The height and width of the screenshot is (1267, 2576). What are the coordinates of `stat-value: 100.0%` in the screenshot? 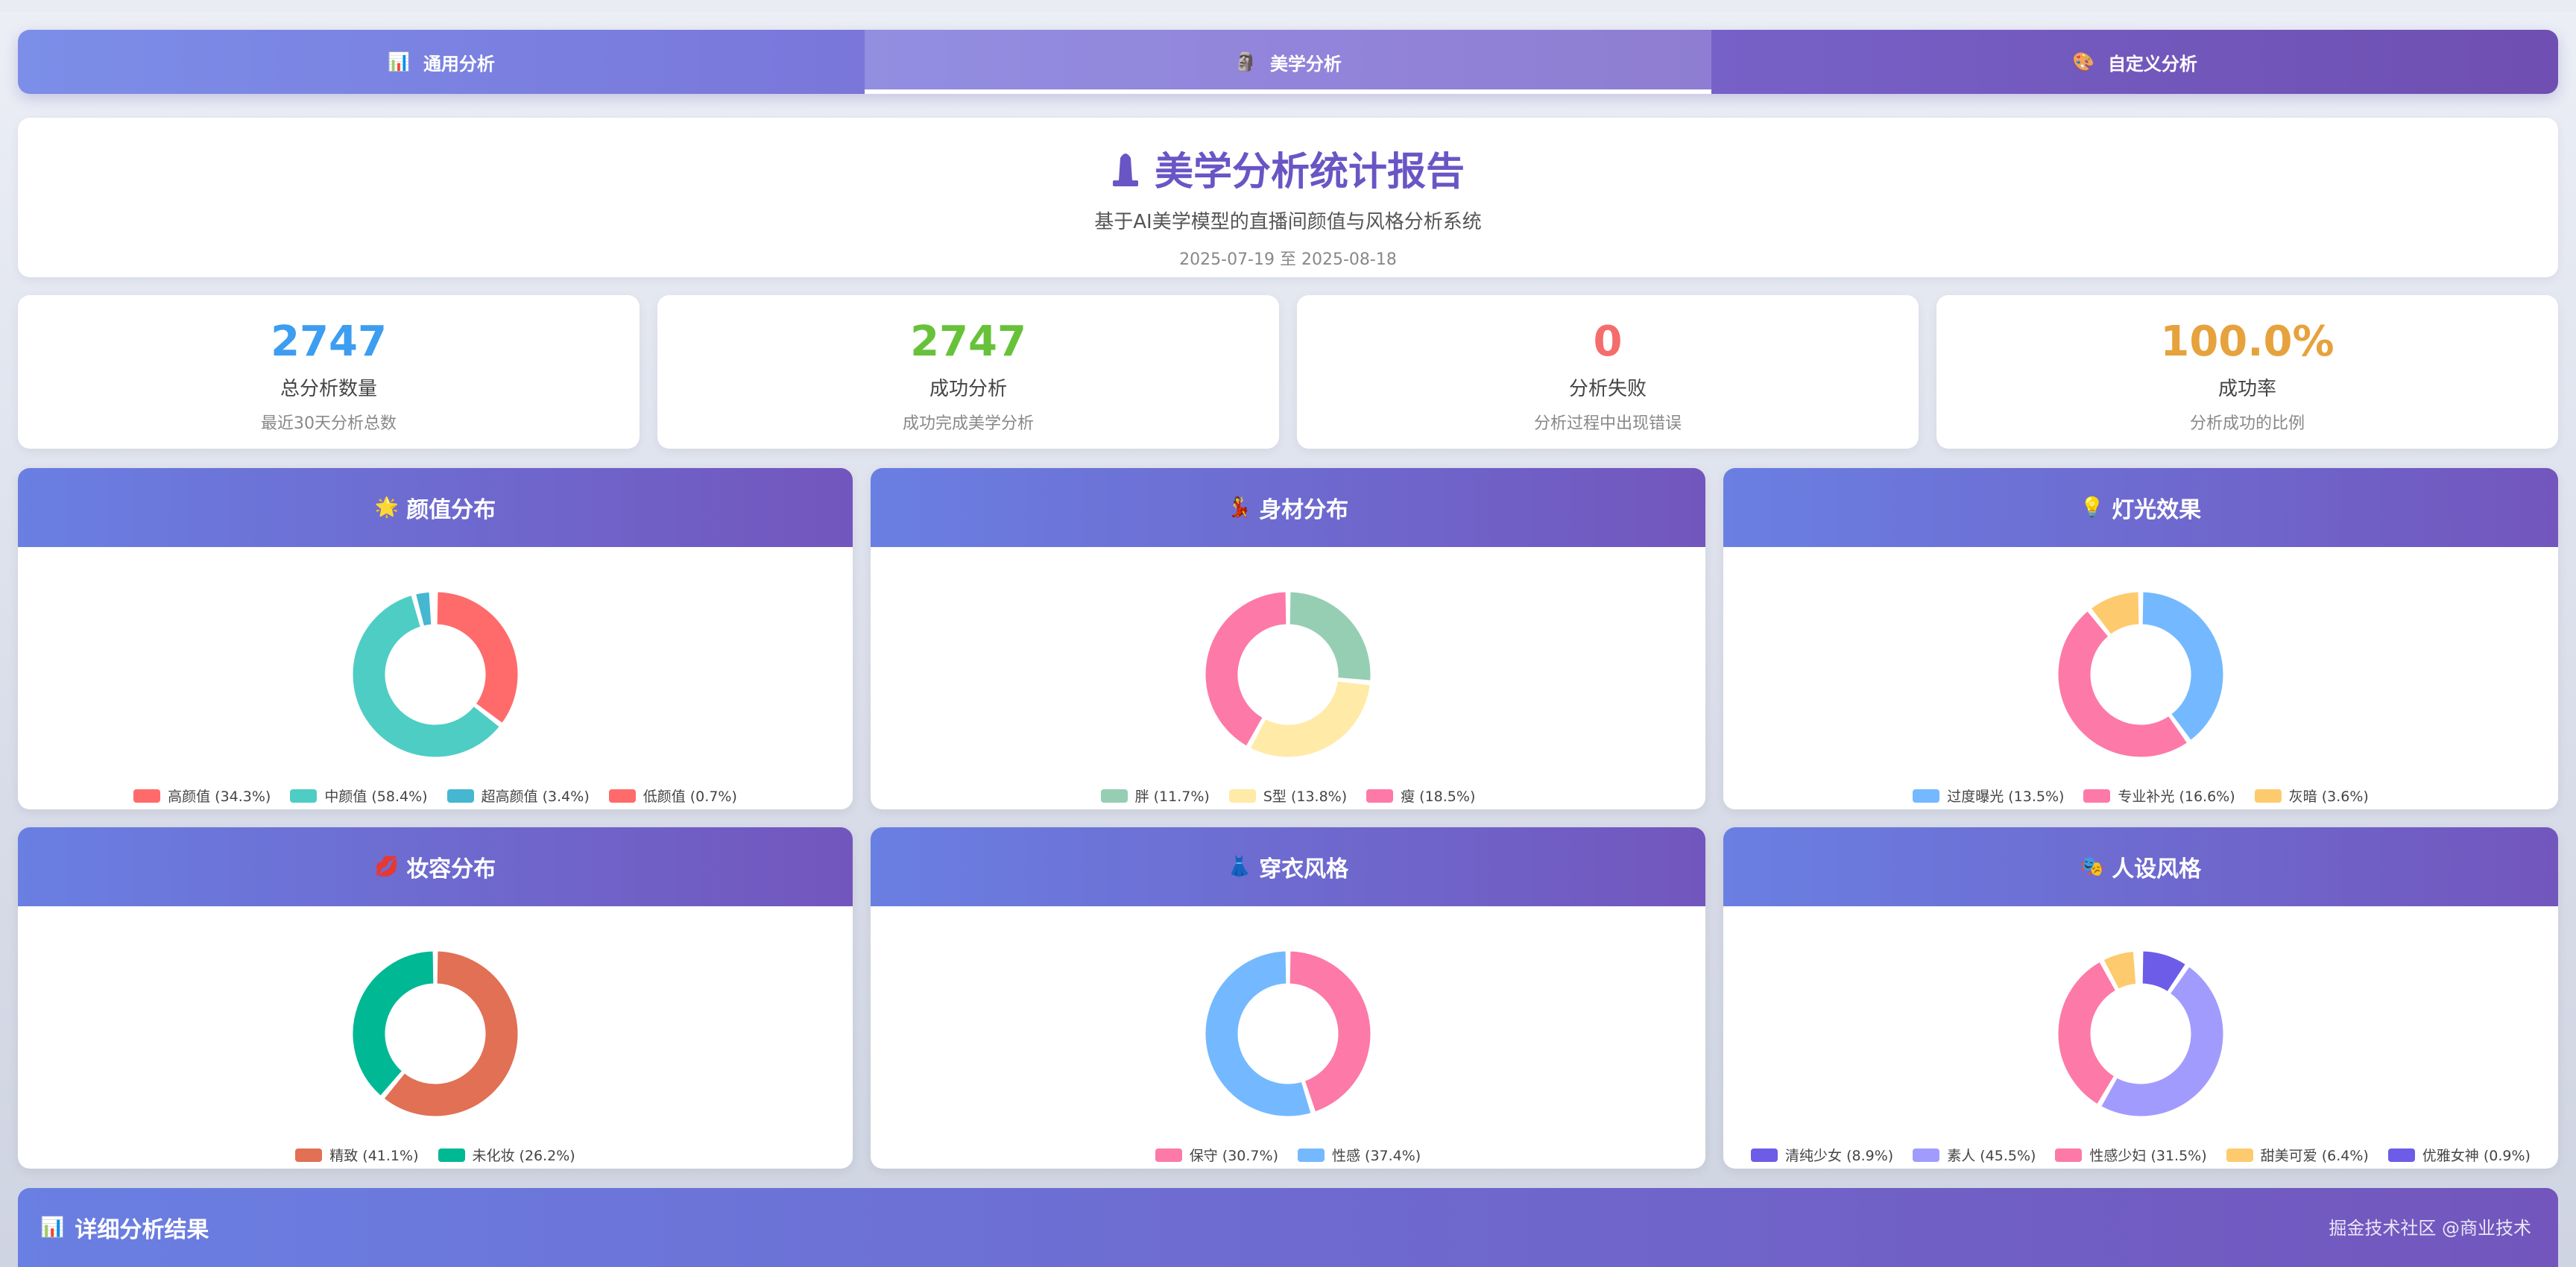 It's located at (2247, 341).